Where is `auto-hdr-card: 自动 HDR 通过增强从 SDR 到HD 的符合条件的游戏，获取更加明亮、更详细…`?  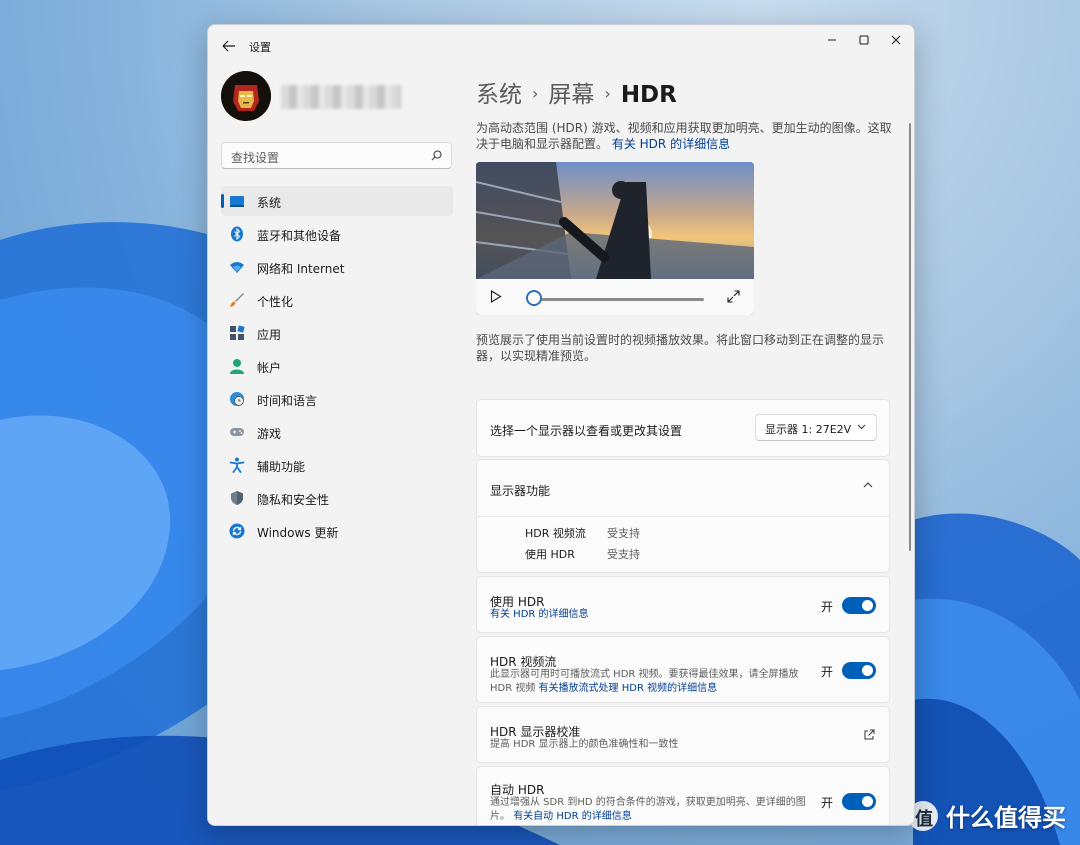
auto-hdr-card: 自动 HDR 通过增强从 SDR 到HD 的符合条件的游戏，获取更加明亮、更详细… is located at coordinates (683, 795).